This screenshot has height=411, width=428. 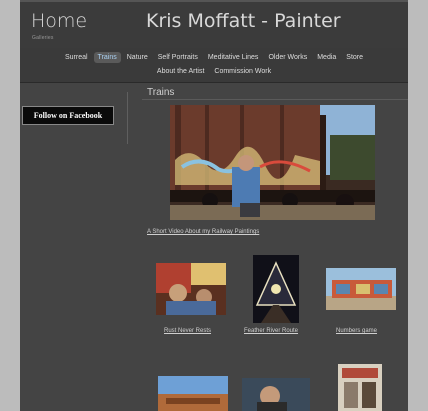 What do you see at coordinates (271, 331) in the screenshot?
I see `gallery-caption-2: Feather River Route` at bounding box center [271, 331].